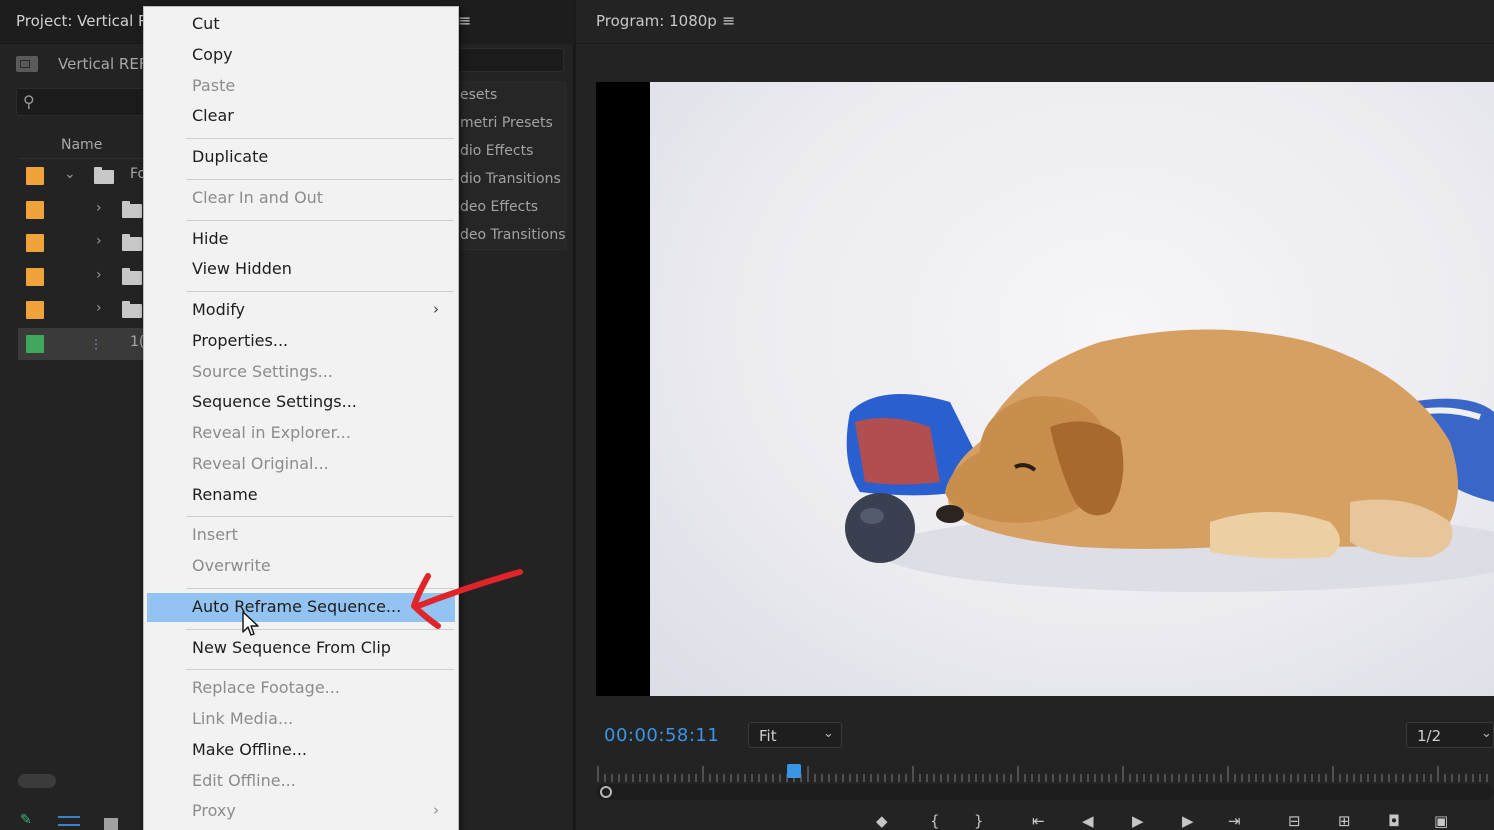 This screenshot has width=1494, height=830. Describe the element at coordinates (111, 824) in the screenshot. I see `icon-view-icon` at that location.